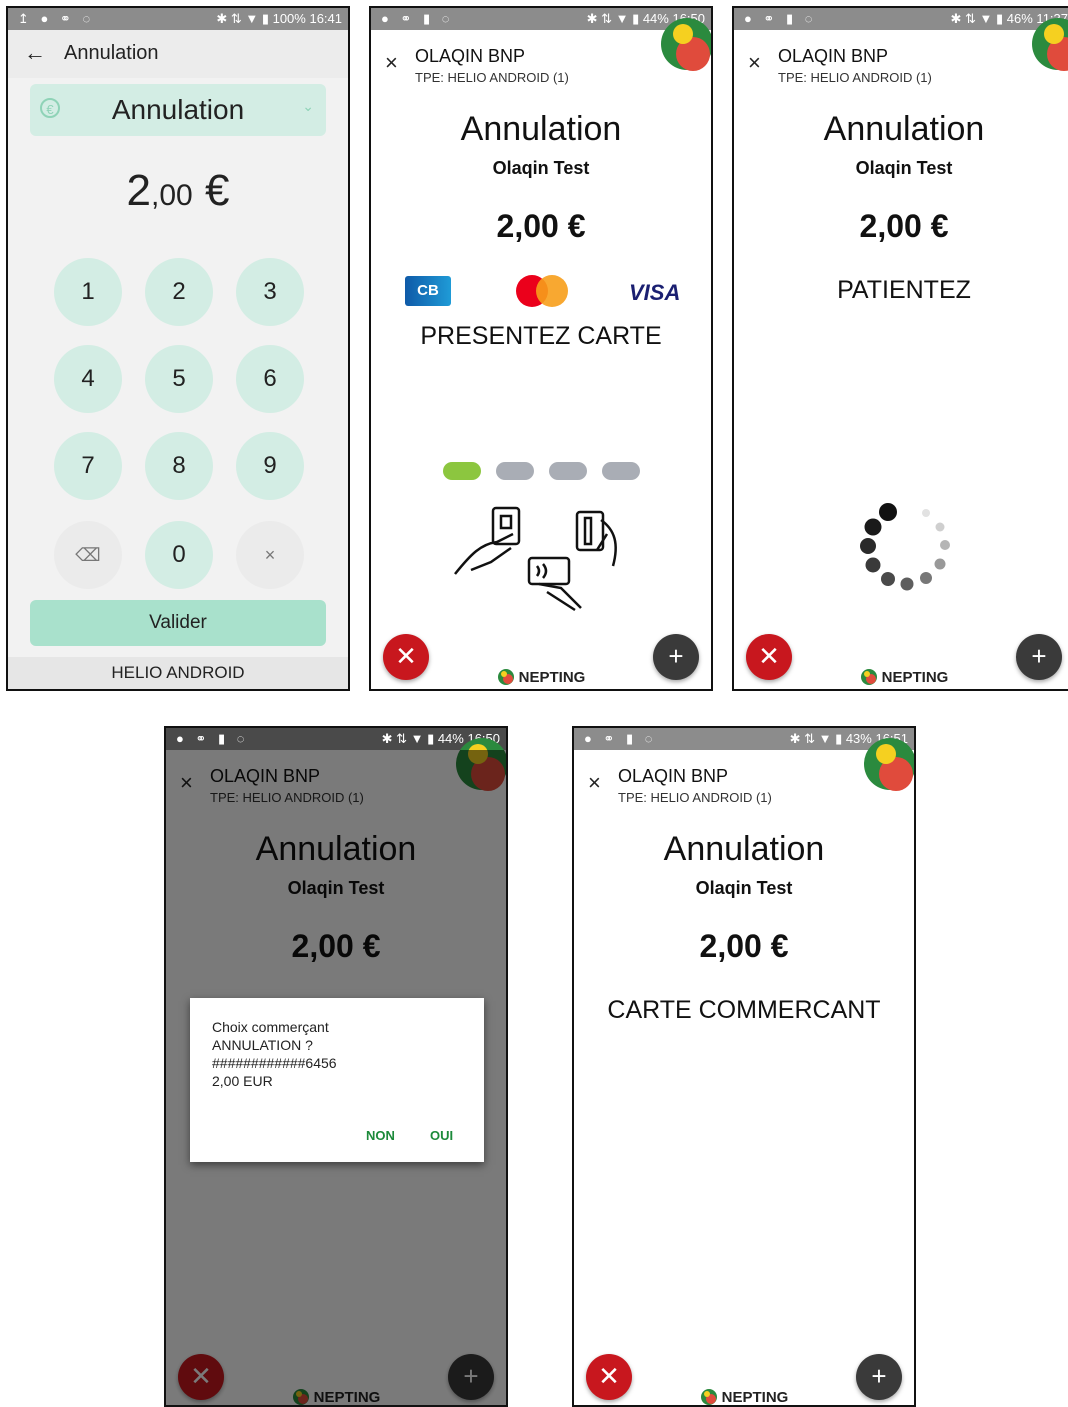  What do you see at coordinates (88, 555) in the screenshot?
I see `backspace-key: ⌫` at bounding box center [88, 555].